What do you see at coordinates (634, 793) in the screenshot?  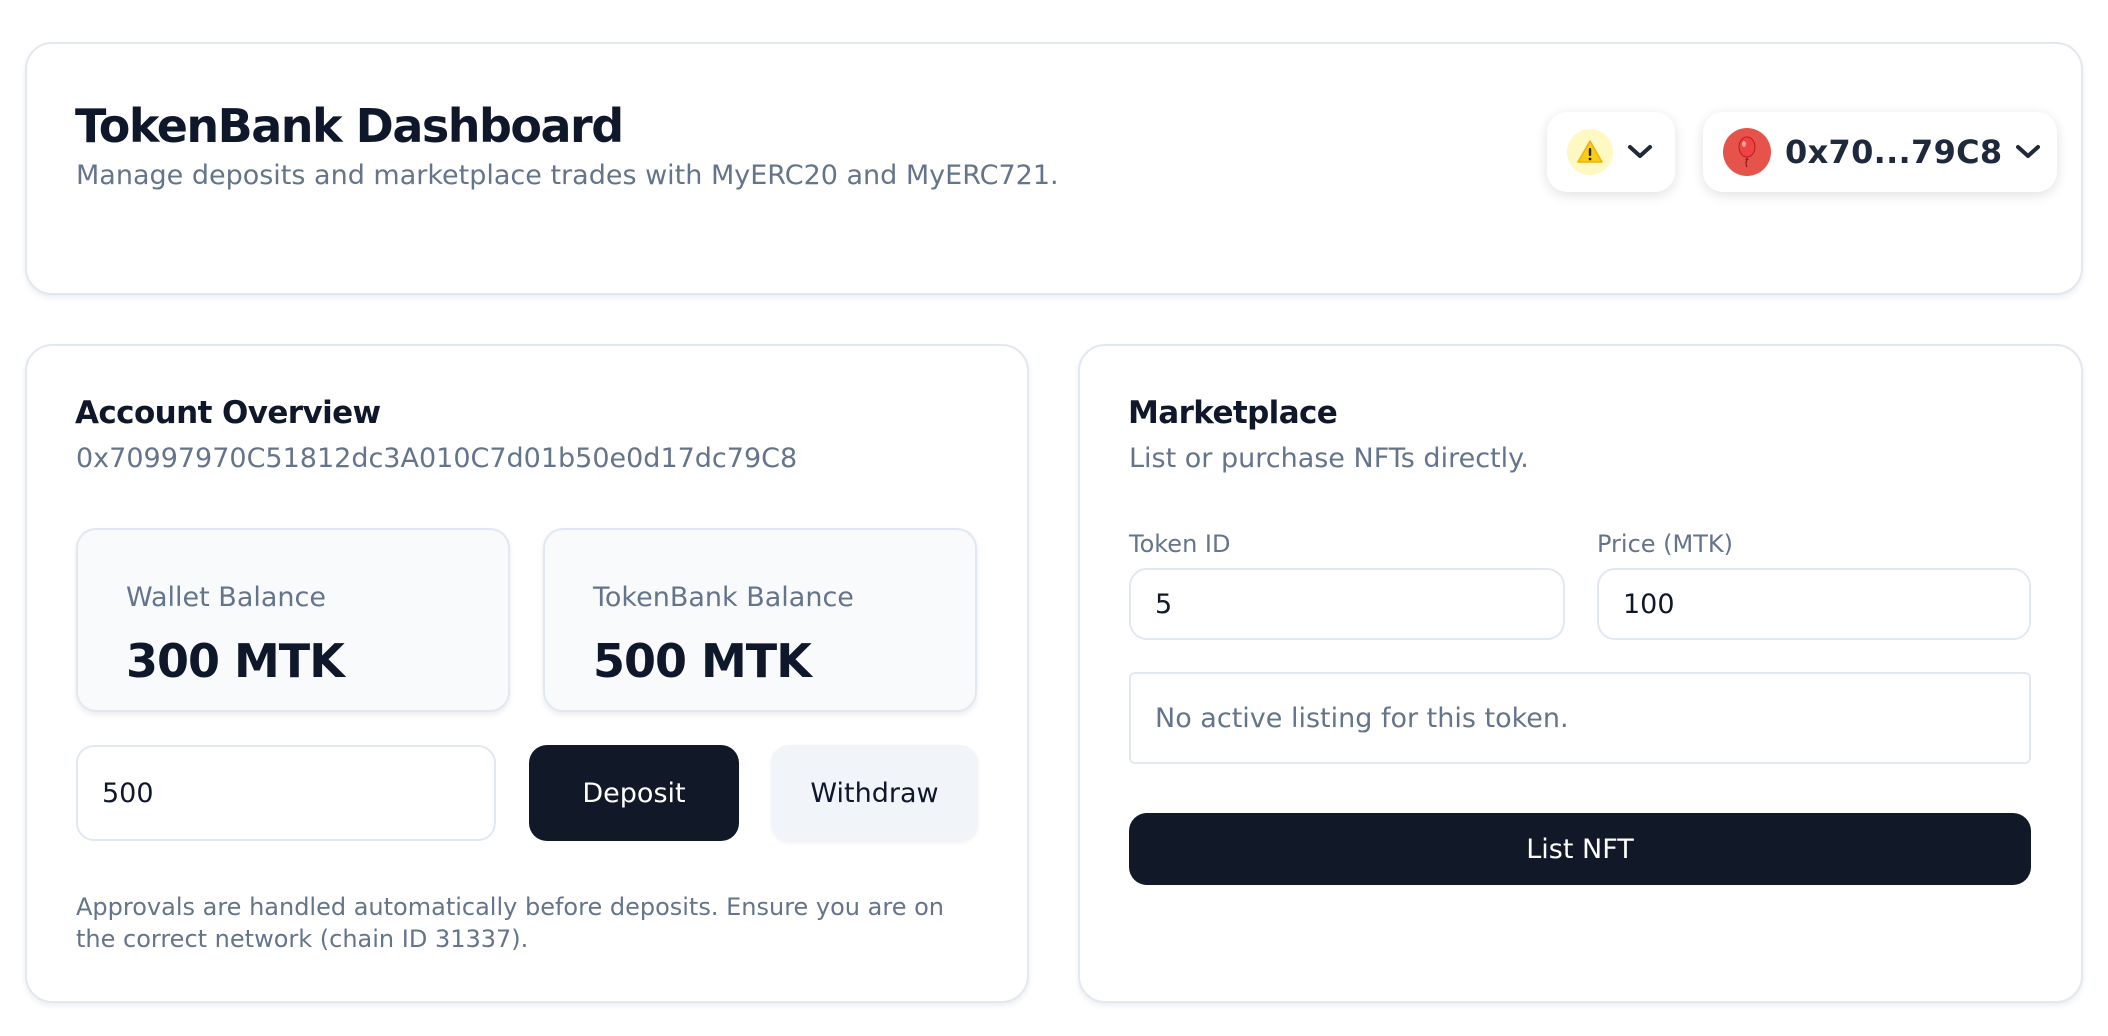 I see `deposit-button: Deposit` at bounding box center [634, 793].